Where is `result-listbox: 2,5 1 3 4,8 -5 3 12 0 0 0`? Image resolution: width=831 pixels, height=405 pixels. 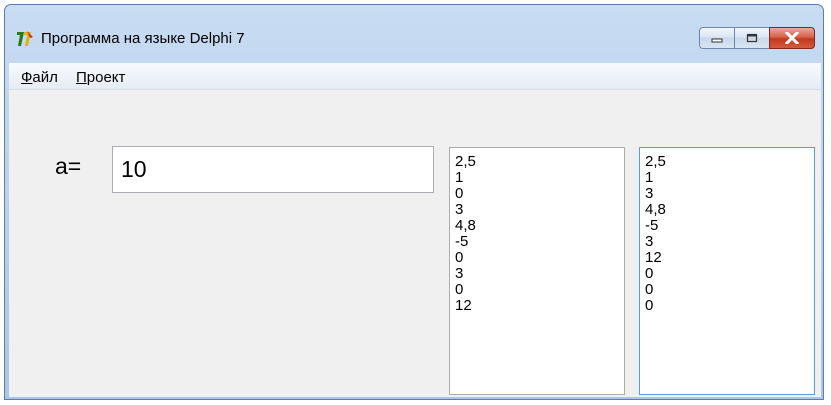
result-listbox: 2,5 1 3 4,8 -5 3 12 0 0 0 is located at coordinates (727, 271).